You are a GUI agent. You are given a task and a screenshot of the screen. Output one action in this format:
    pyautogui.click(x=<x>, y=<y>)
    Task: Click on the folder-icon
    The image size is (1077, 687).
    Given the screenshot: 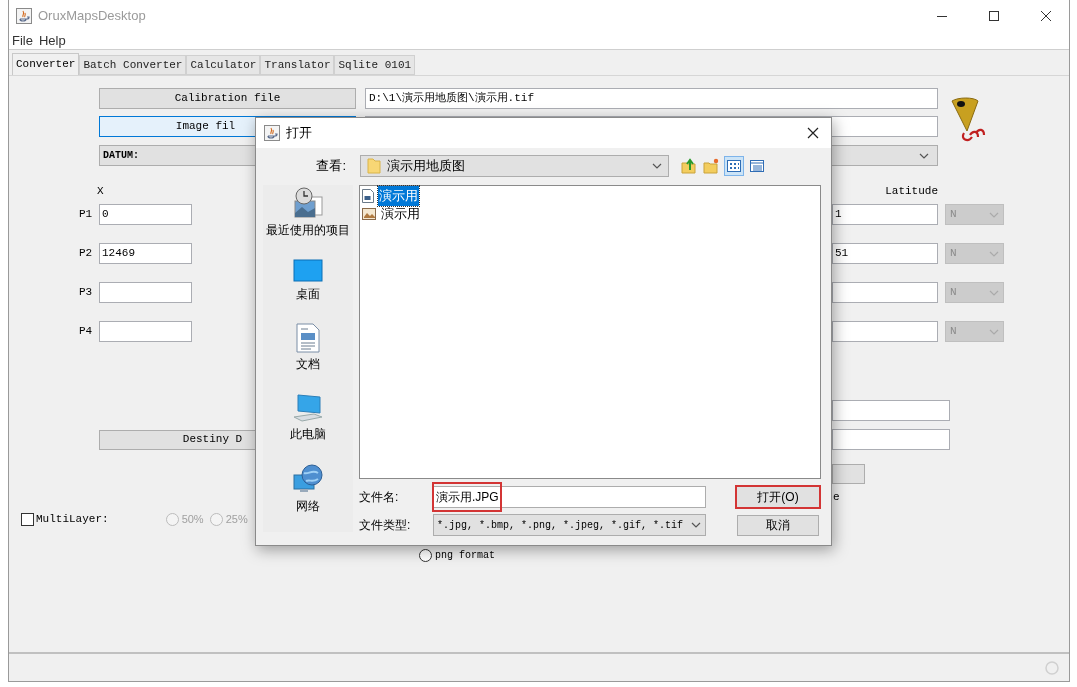 What is the action you would take?
    pyautogui.click(x=374, y=166)
    